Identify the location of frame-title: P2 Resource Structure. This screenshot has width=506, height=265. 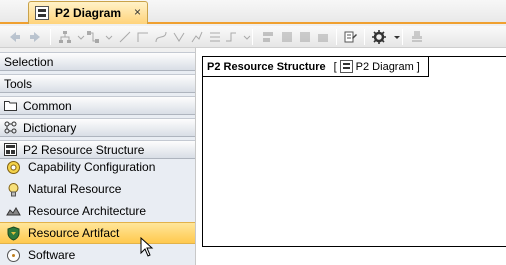
(266, 66).